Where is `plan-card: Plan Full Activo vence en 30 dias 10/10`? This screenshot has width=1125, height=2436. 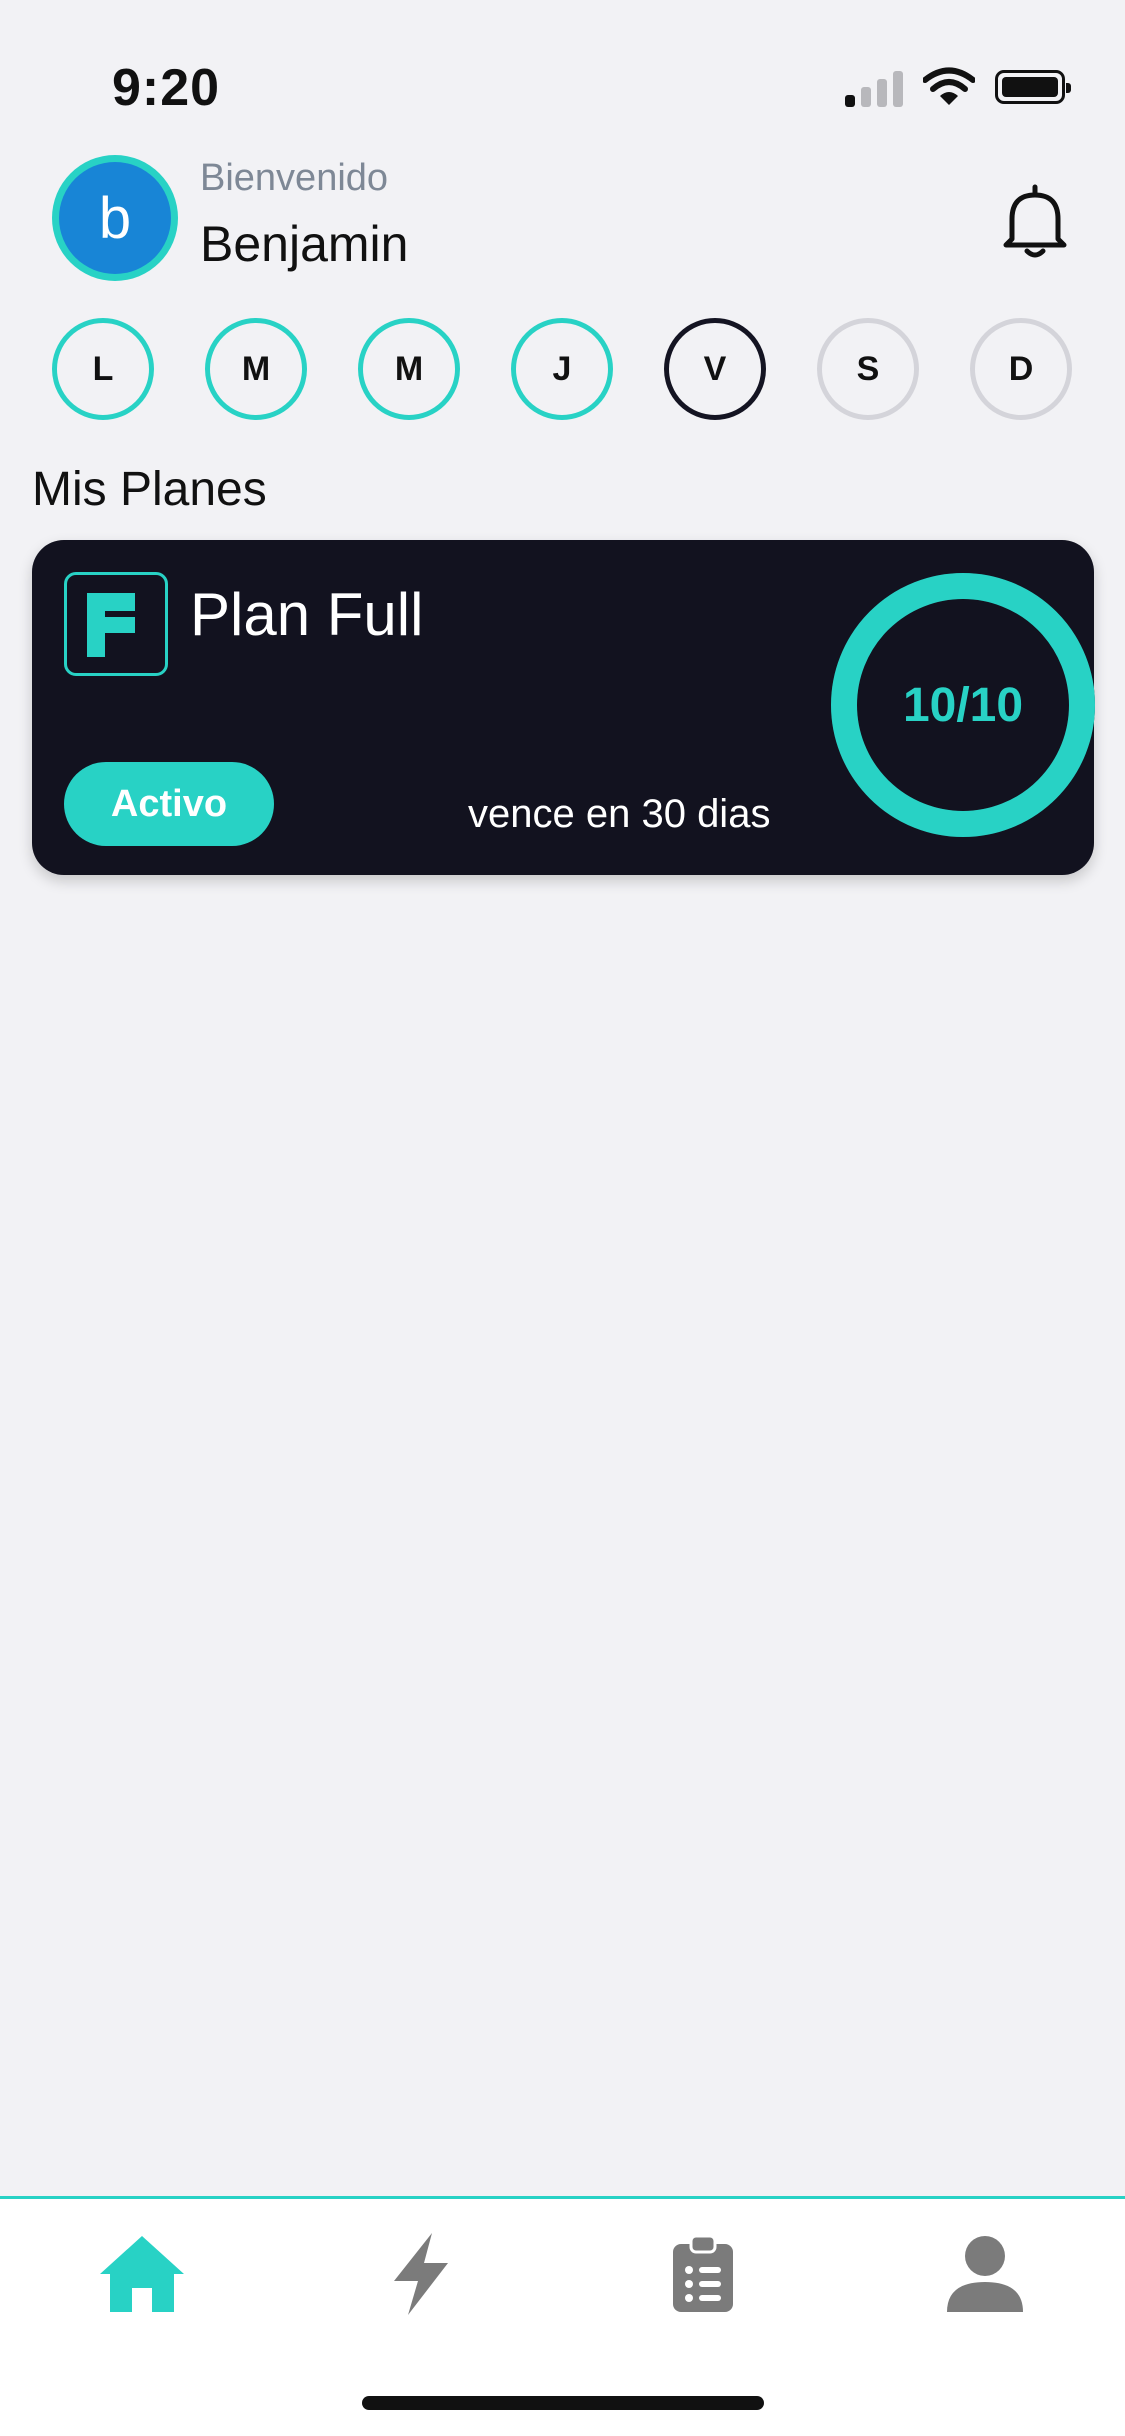 plan-card: Plan Full Activo vence en 30 dias 10/10 is located at coordinates (563, 707).